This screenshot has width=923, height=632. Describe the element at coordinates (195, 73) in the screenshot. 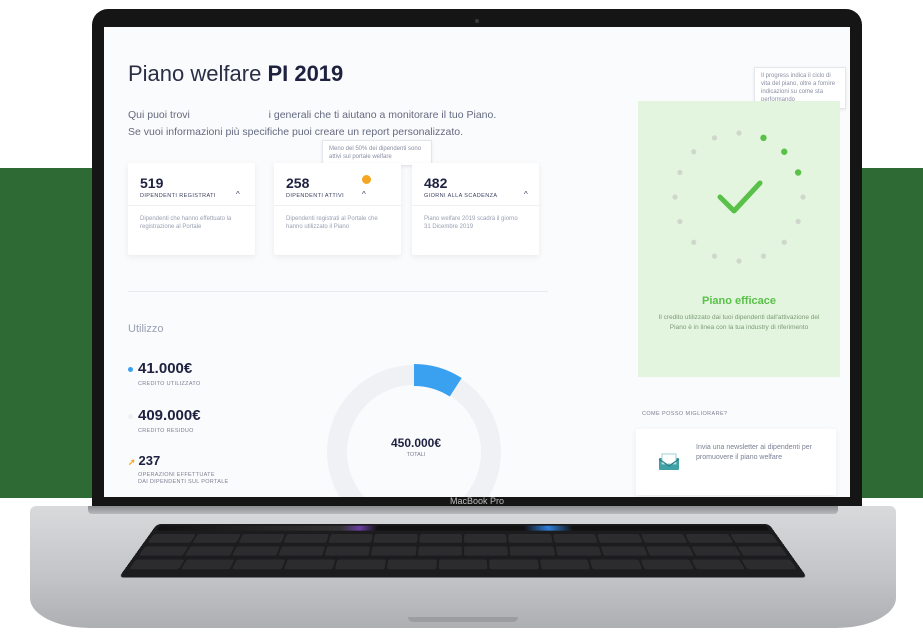

I see `page-title-prefix: Piano welfare` at that location.